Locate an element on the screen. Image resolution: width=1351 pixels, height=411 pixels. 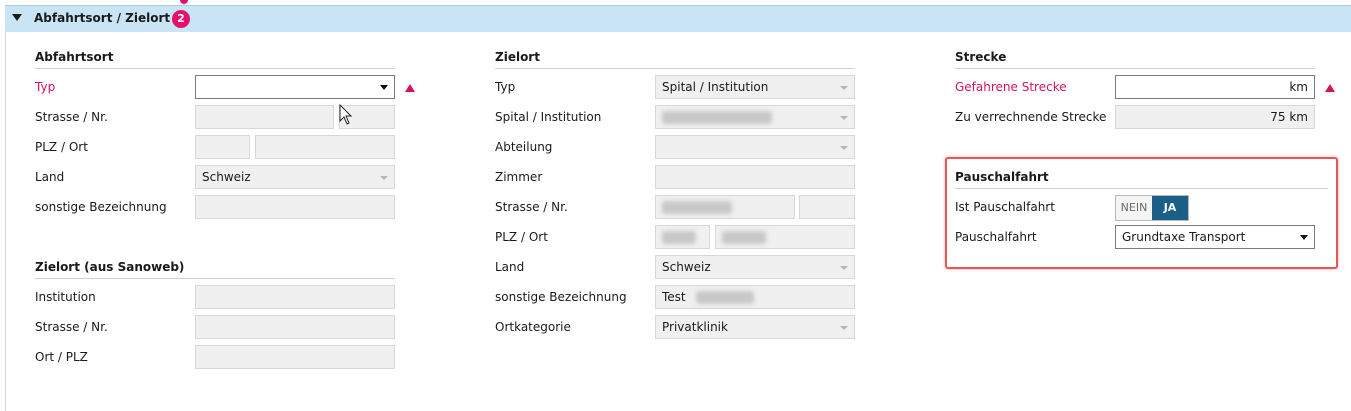
abfahrtsort-sonstige-input is located at coordinates (295, 207).